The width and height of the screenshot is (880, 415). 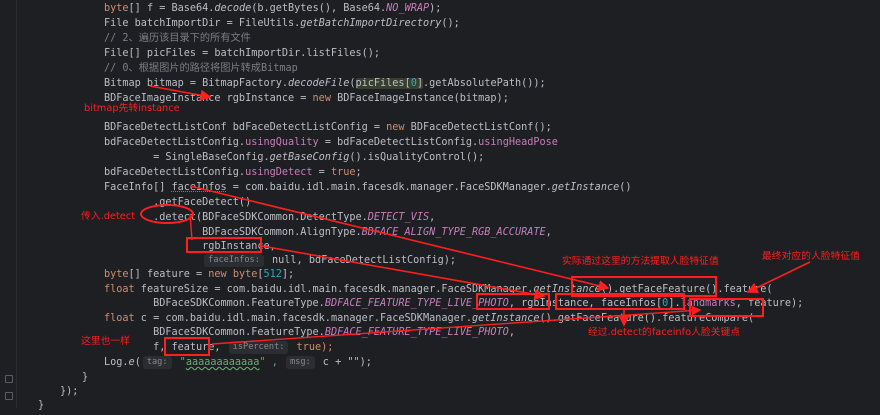 What do you see at coordinates (664, 332) in the screenshot?
I see `annotation-detect-keypoints: 经过.detect的faceinfo人脸关键点` at bounding box center [664, 332].